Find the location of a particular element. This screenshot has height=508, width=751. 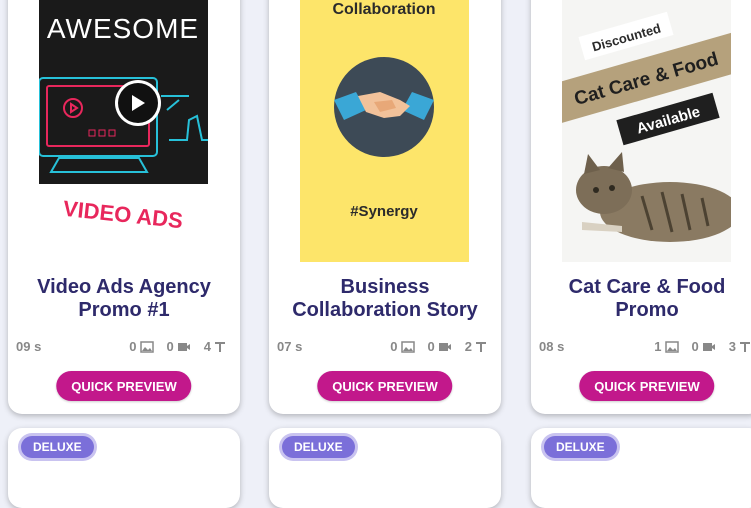

asset-counts: 0 0 4 is located at coordinates (177, 346).